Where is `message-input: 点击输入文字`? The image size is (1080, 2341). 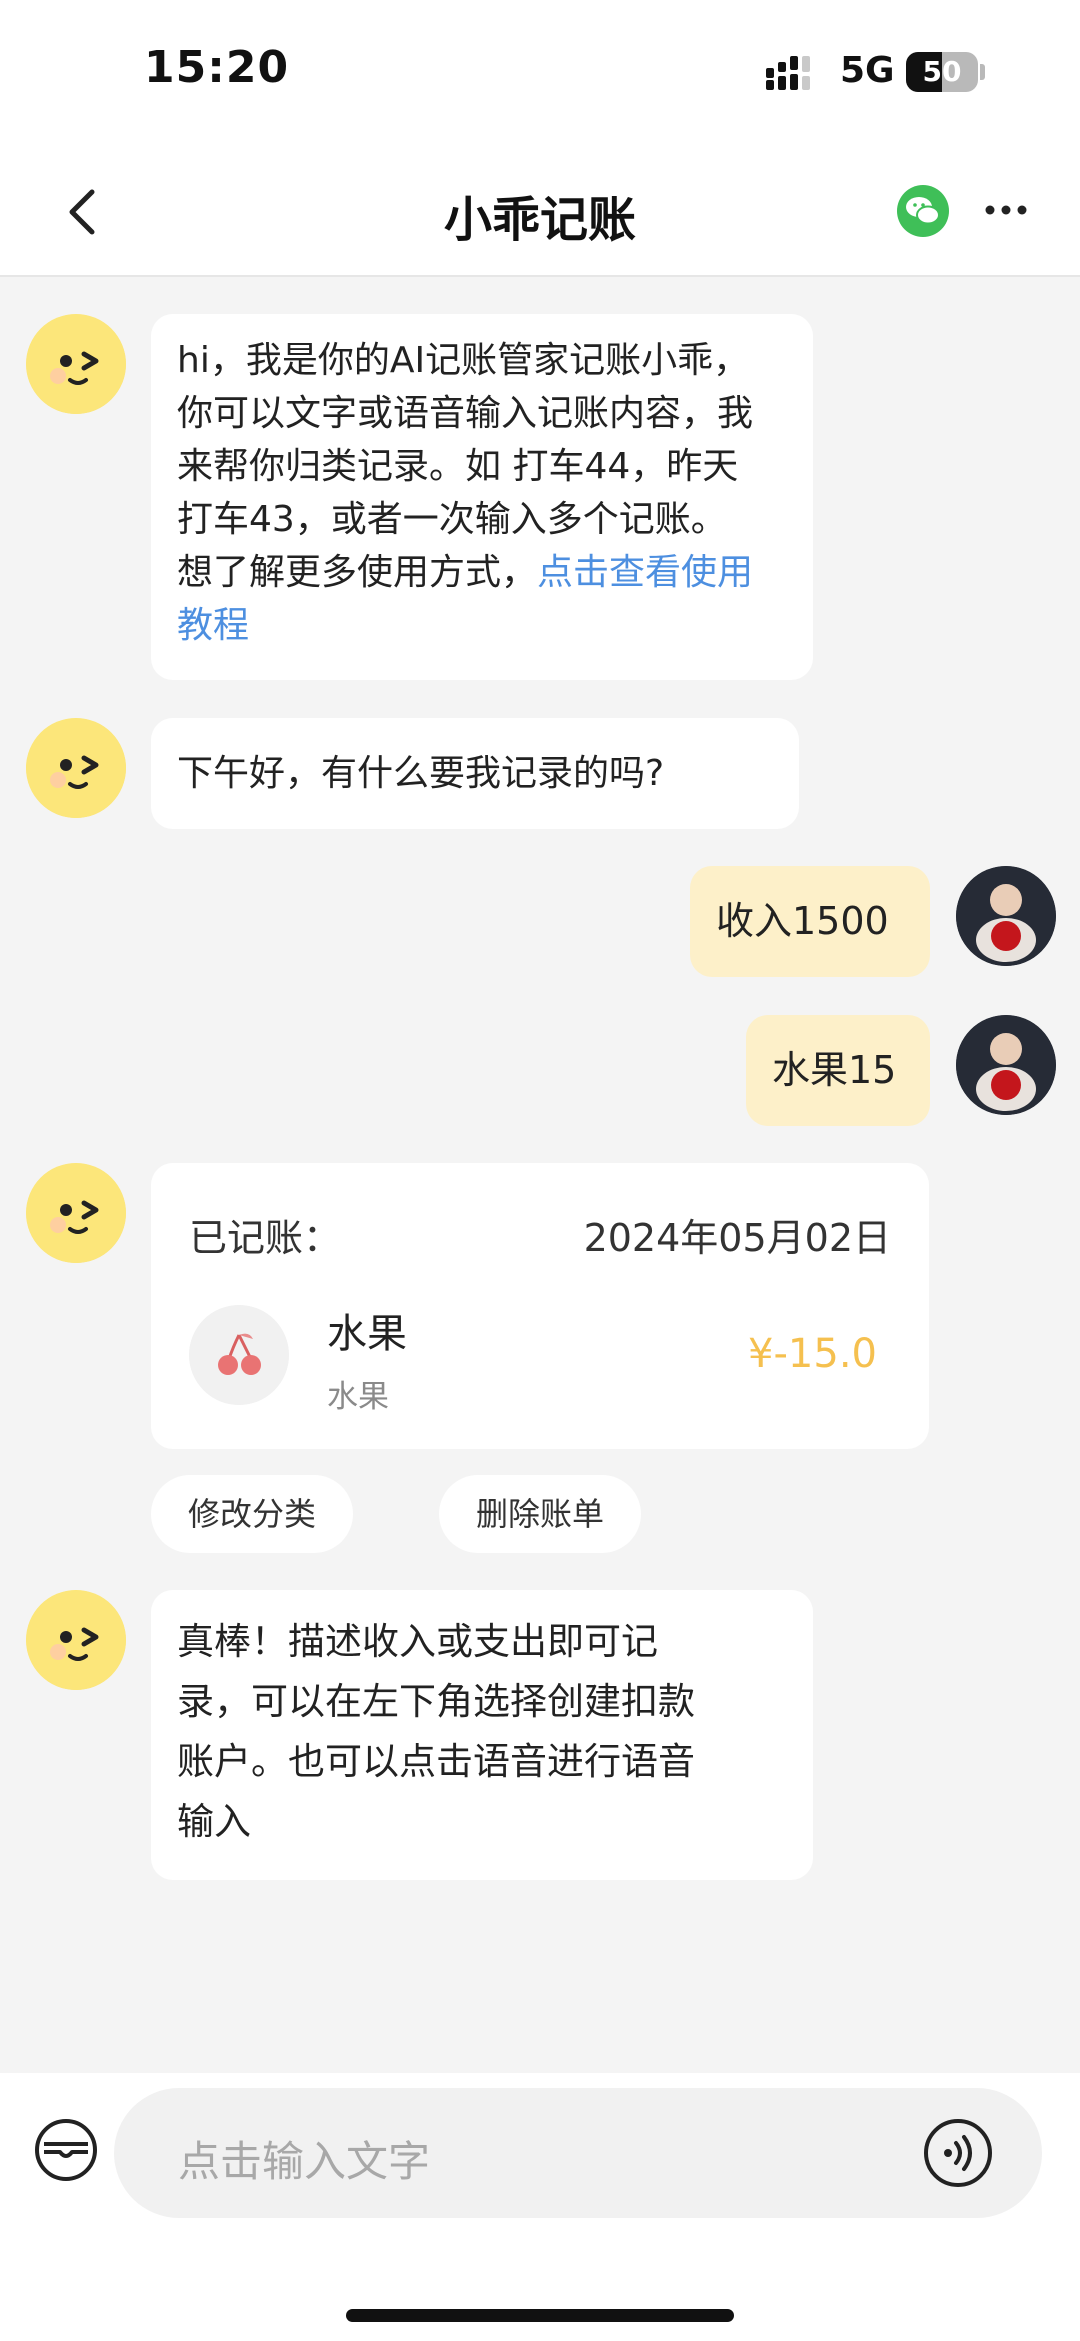
message-input: 点击输入文字 is located at coordinates (578, 2153).